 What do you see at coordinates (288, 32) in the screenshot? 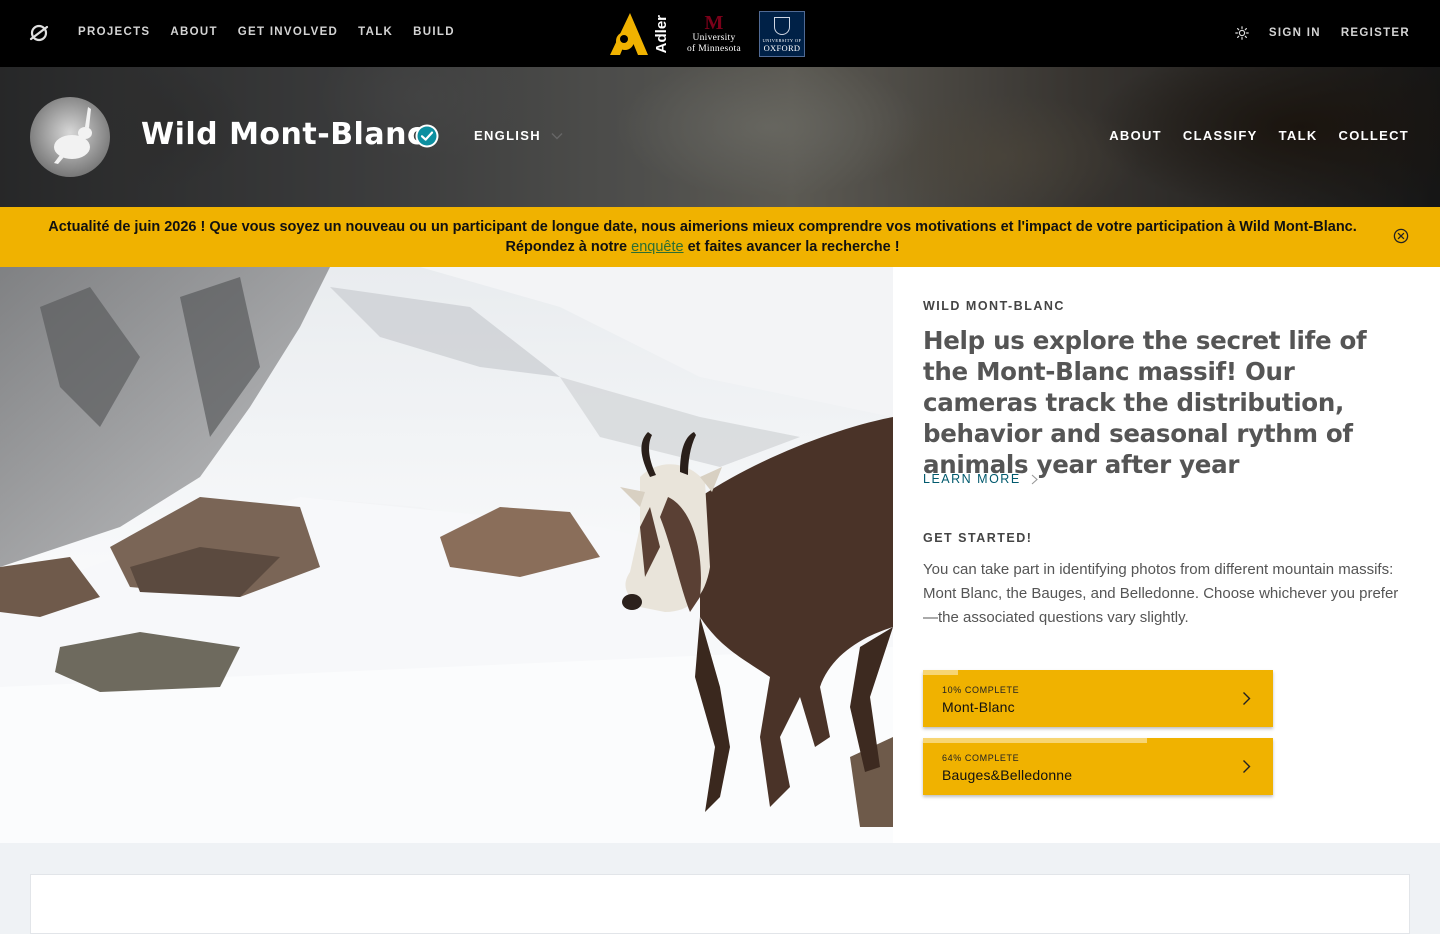
I see `nav-get-involved-link: GET INVOLVED` at bounding box center [288, 32].